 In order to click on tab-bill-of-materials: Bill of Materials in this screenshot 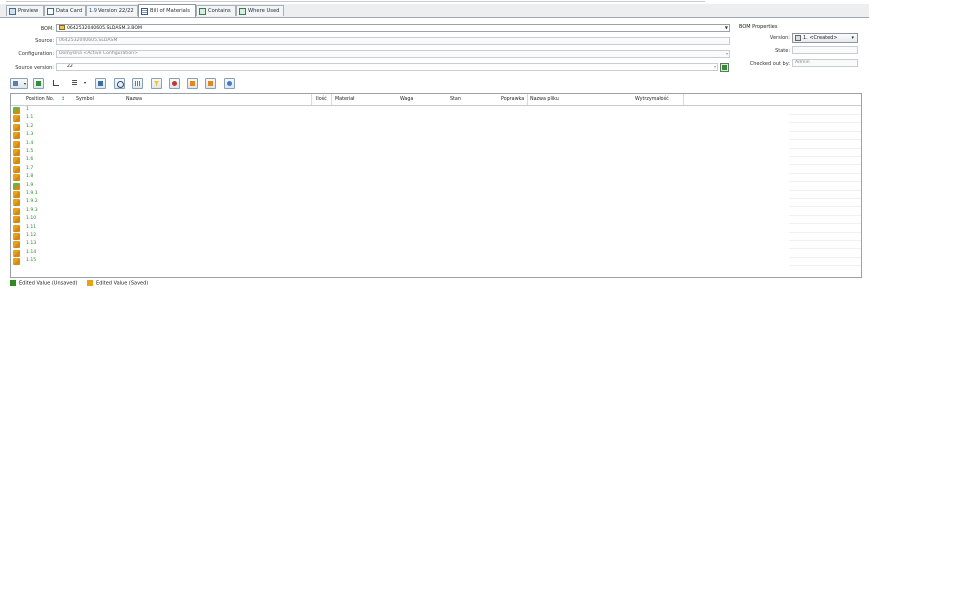, I will do `click(167, 10)`.